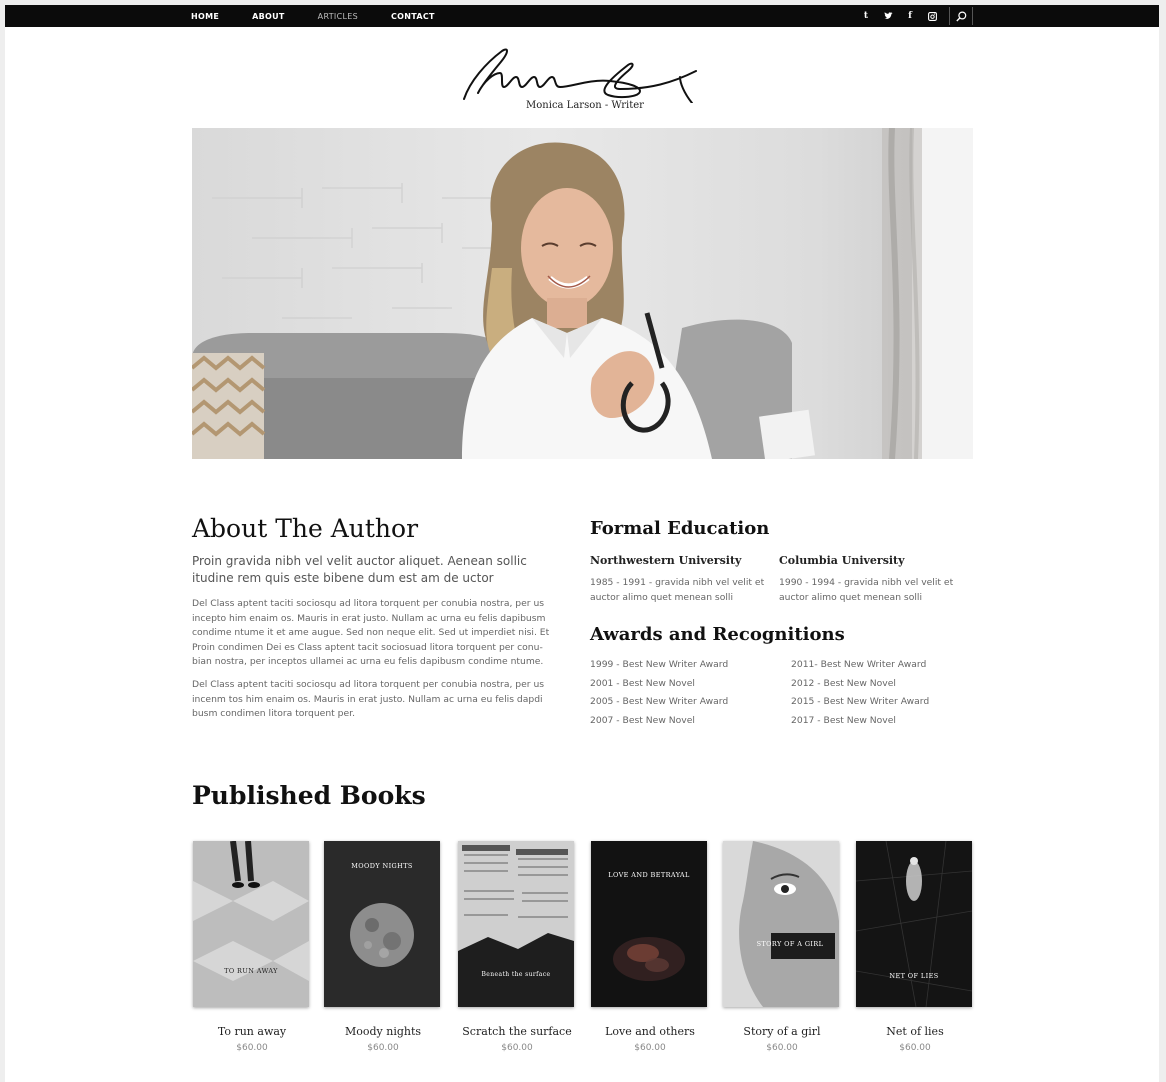 This screenshot has height=1082, width=1166. What do you see at coordinates (642, 683) in the screenshot?
I see `award-item: 2001 - Best New Novel` at bounding box center [642, 683].